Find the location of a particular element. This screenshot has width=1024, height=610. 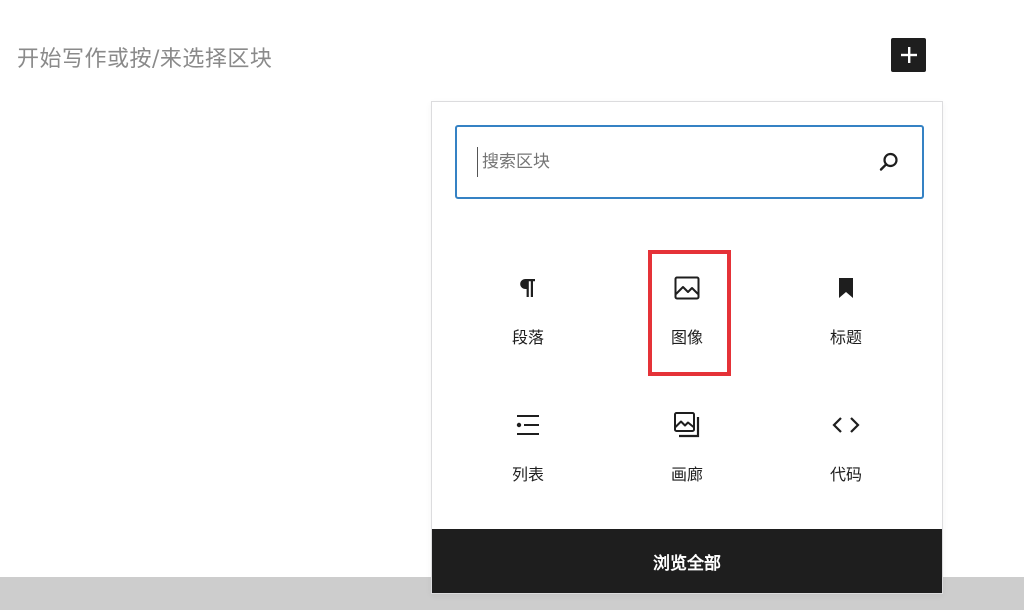

block-label: 代码 is located at coordinates (845, 474).